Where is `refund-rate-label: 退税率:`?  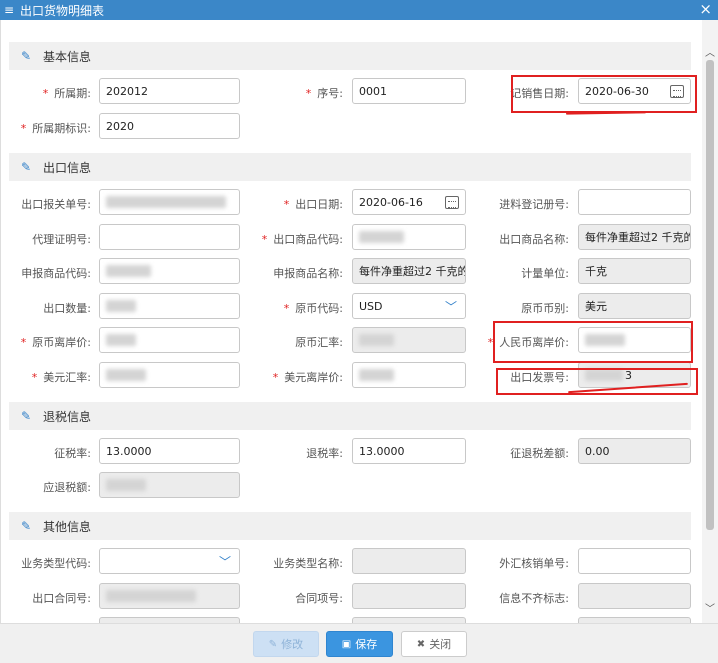 refund-rate-label: 退税率: is located at coordinates (324, 453).